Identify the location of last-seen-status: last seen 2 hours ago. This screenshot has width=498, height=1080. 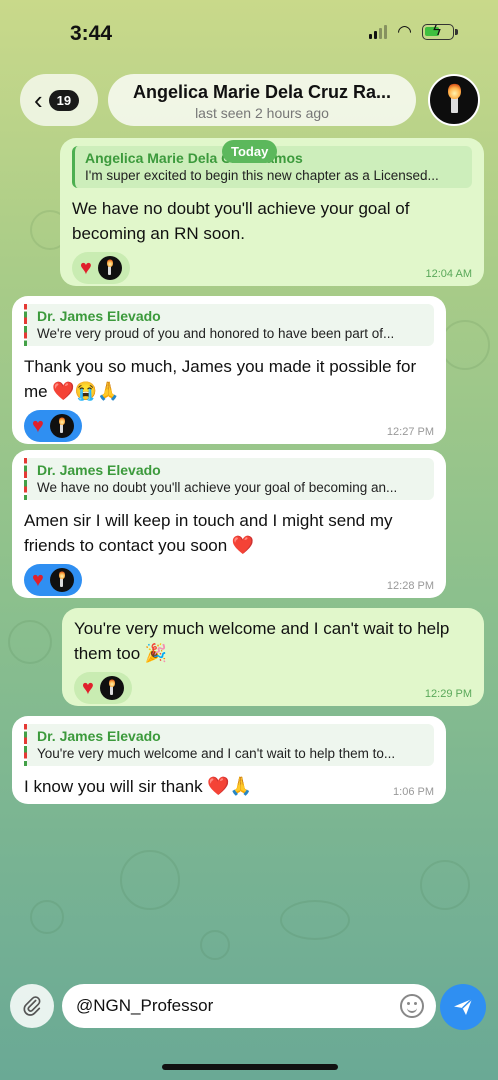
(262, 113).